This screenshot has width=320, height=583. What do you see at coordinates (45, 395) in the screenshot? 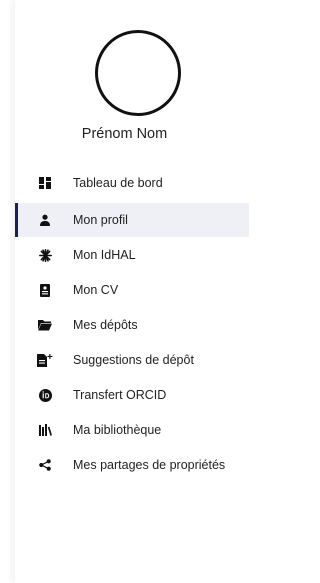
I see `orcid-icon` at bounding box center [45, 395].